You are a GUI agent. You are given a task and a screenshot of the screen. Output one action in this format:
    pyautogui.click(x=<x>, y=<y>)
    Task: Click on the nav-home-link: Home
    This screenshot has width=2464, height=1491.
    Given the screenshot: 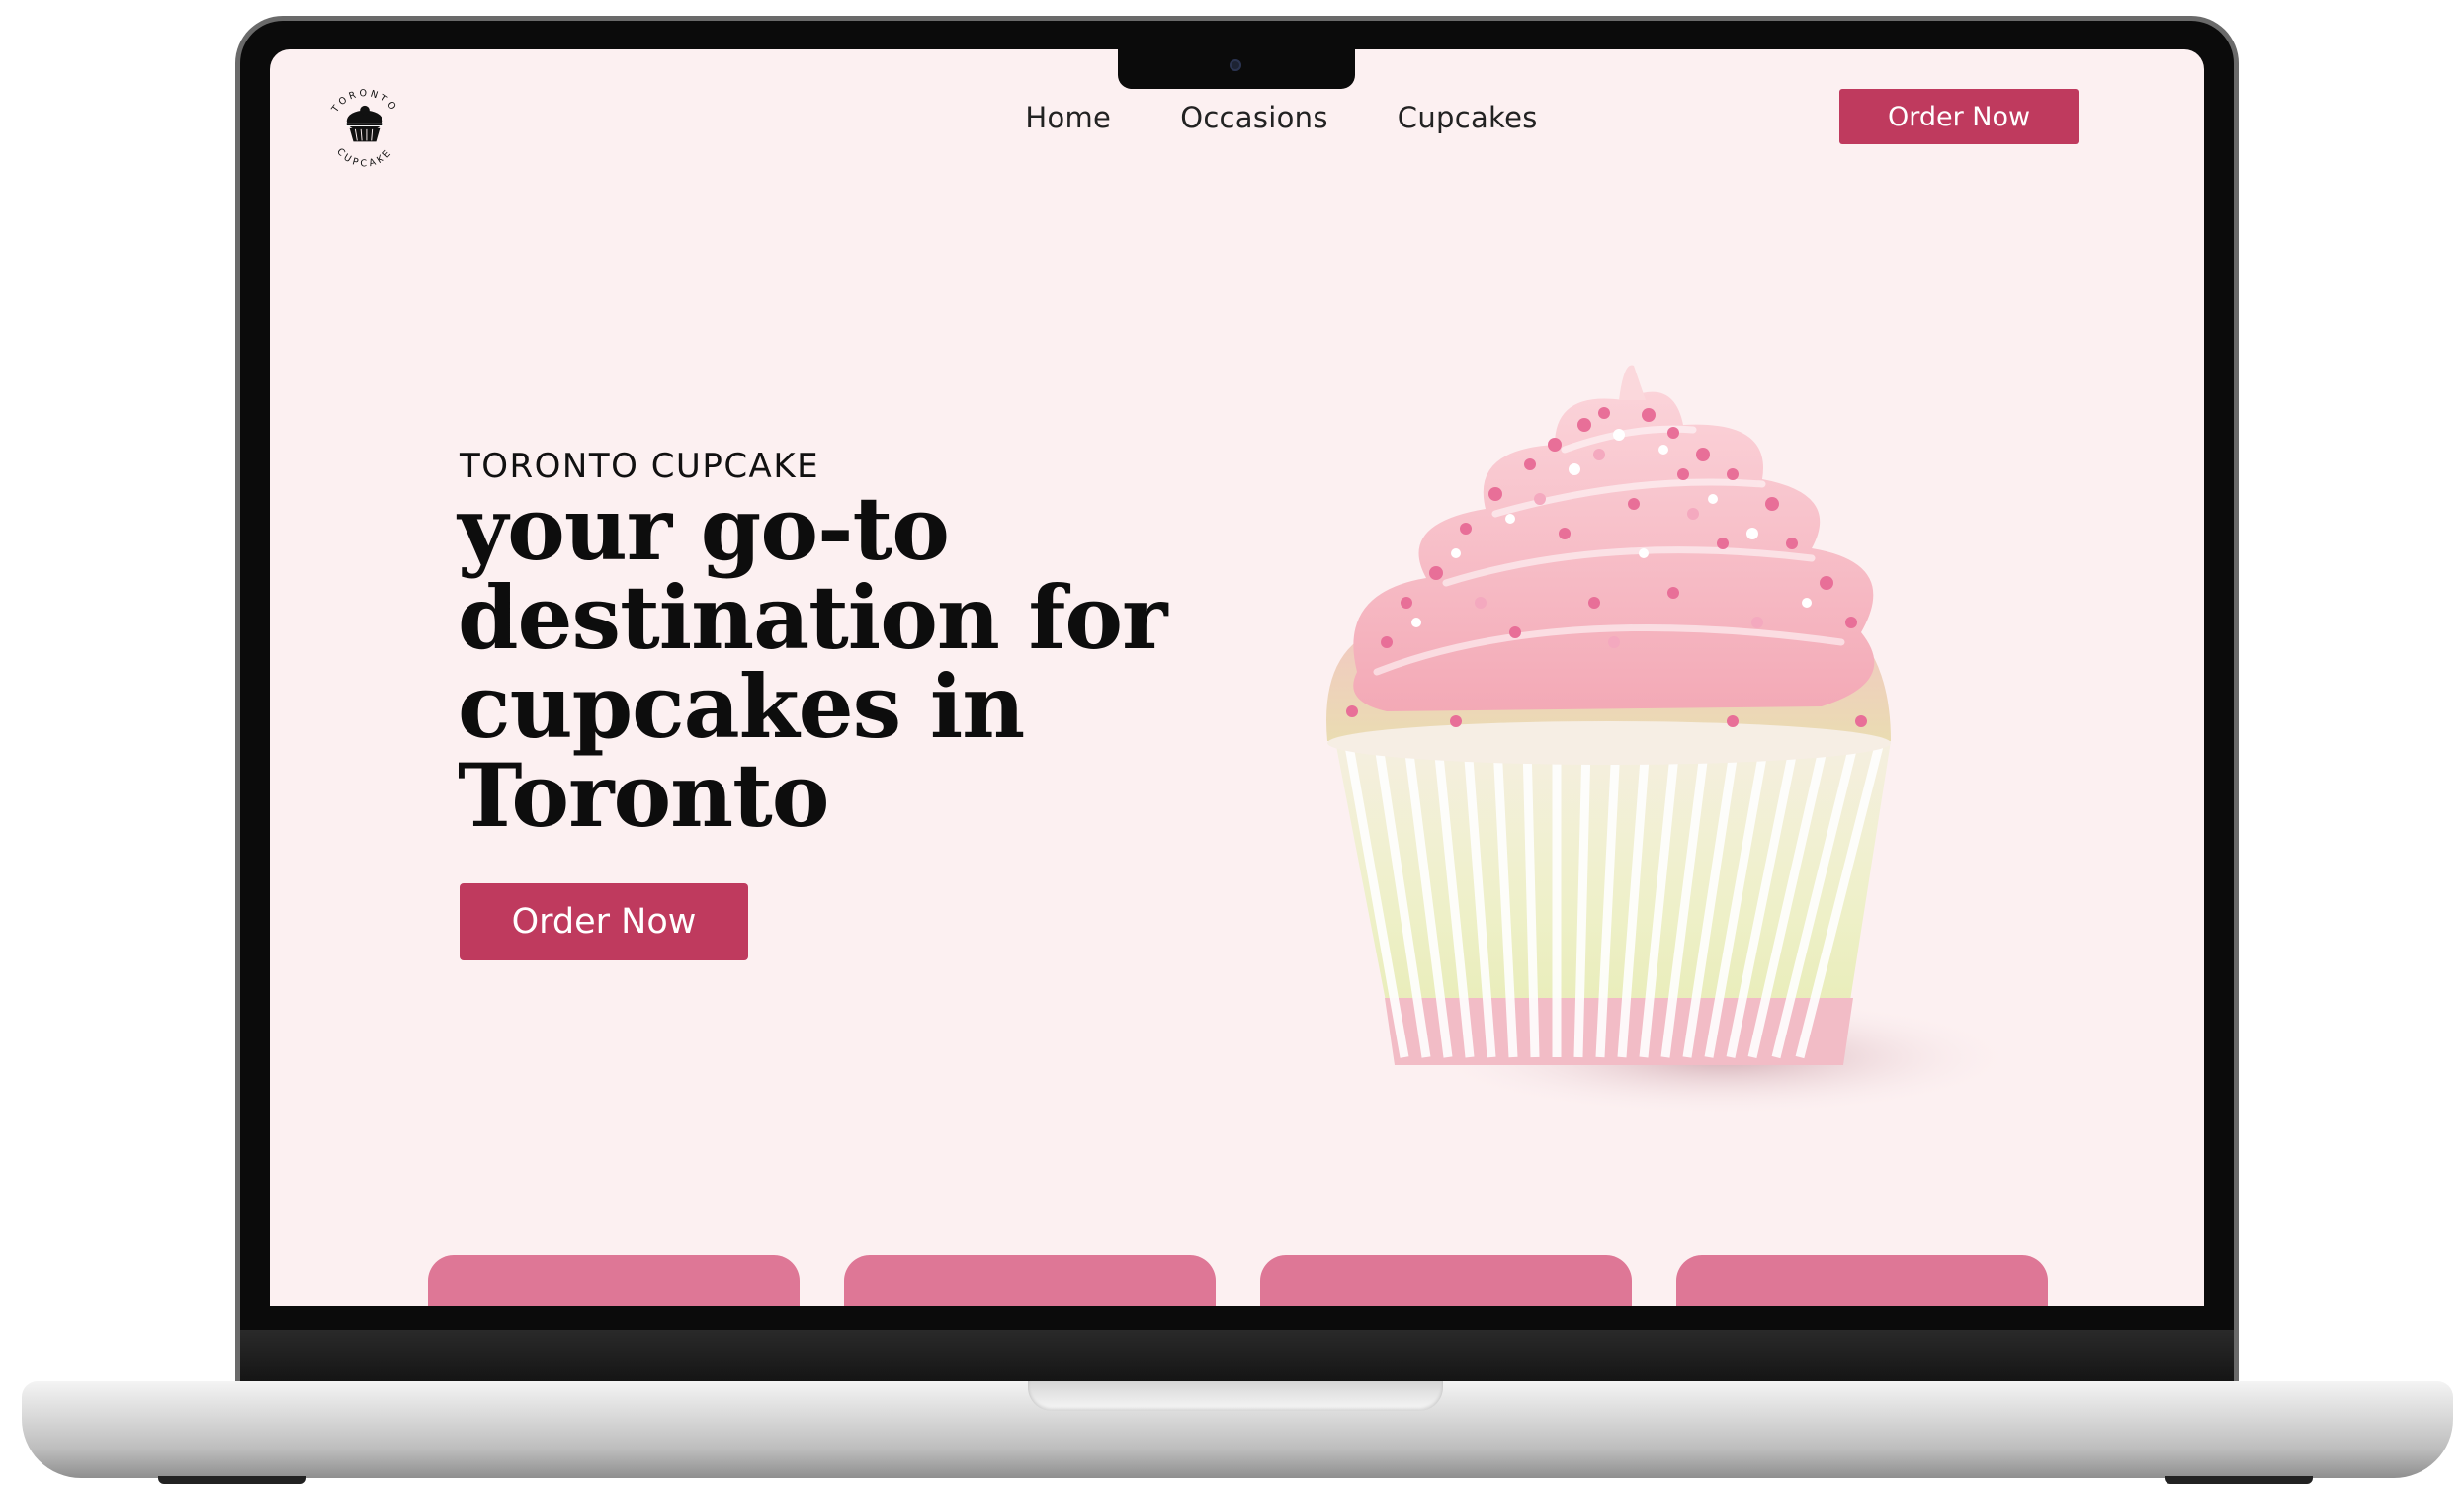 What is the action you would take?
    pyautogui.click(x=1068, y=117)
    